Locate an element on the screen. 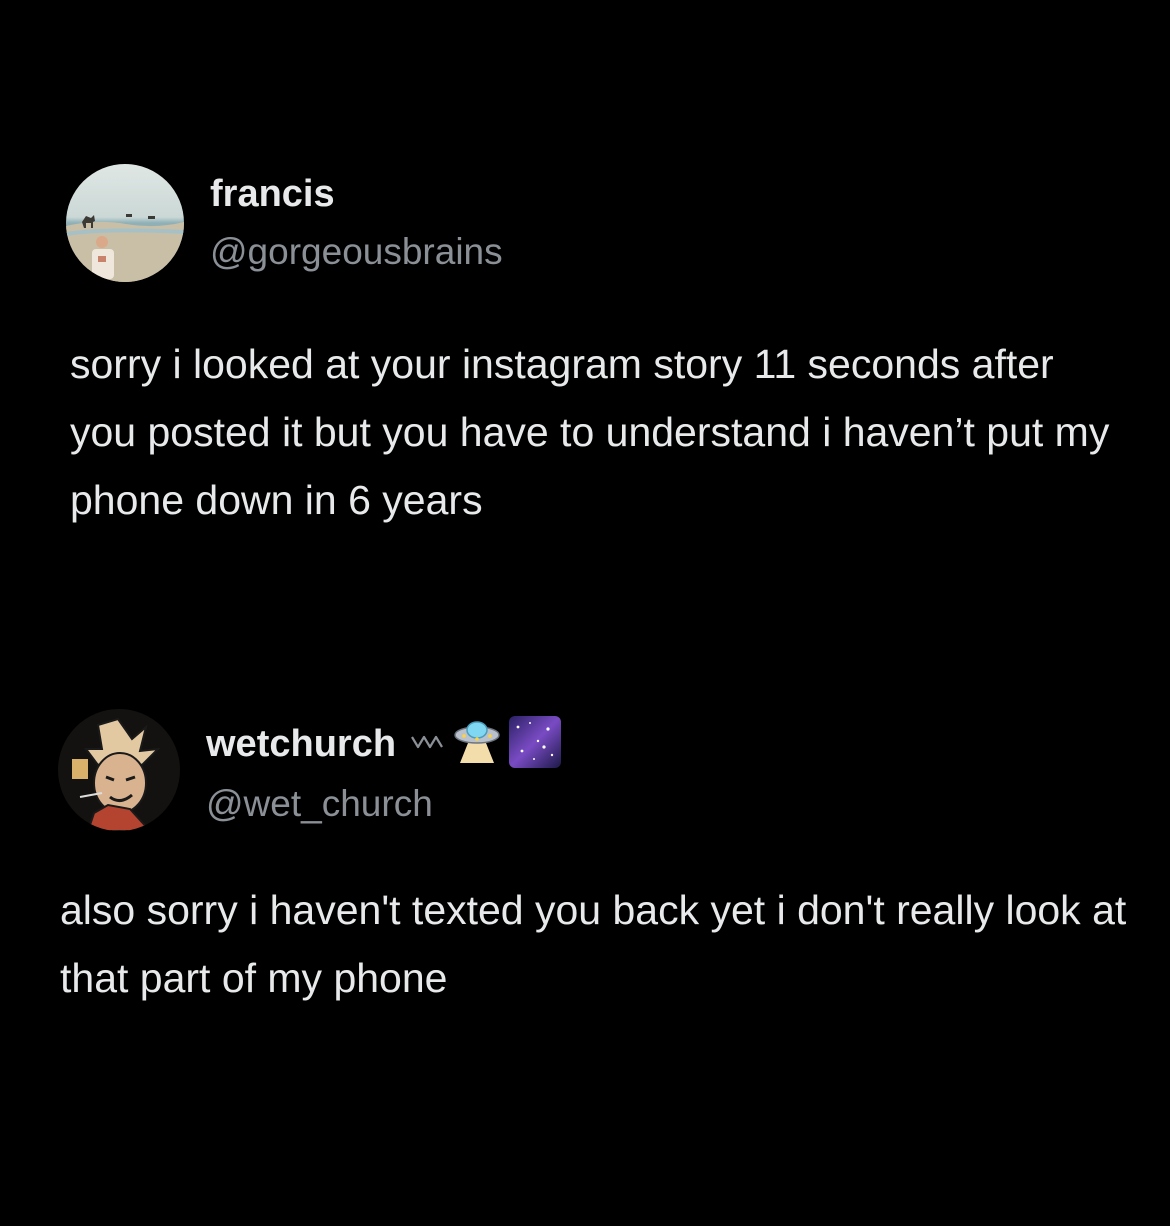 This screenshot has width=1170, height=1226. post-header: francis @gorgeousbrains is located at coordinates (284, 223).